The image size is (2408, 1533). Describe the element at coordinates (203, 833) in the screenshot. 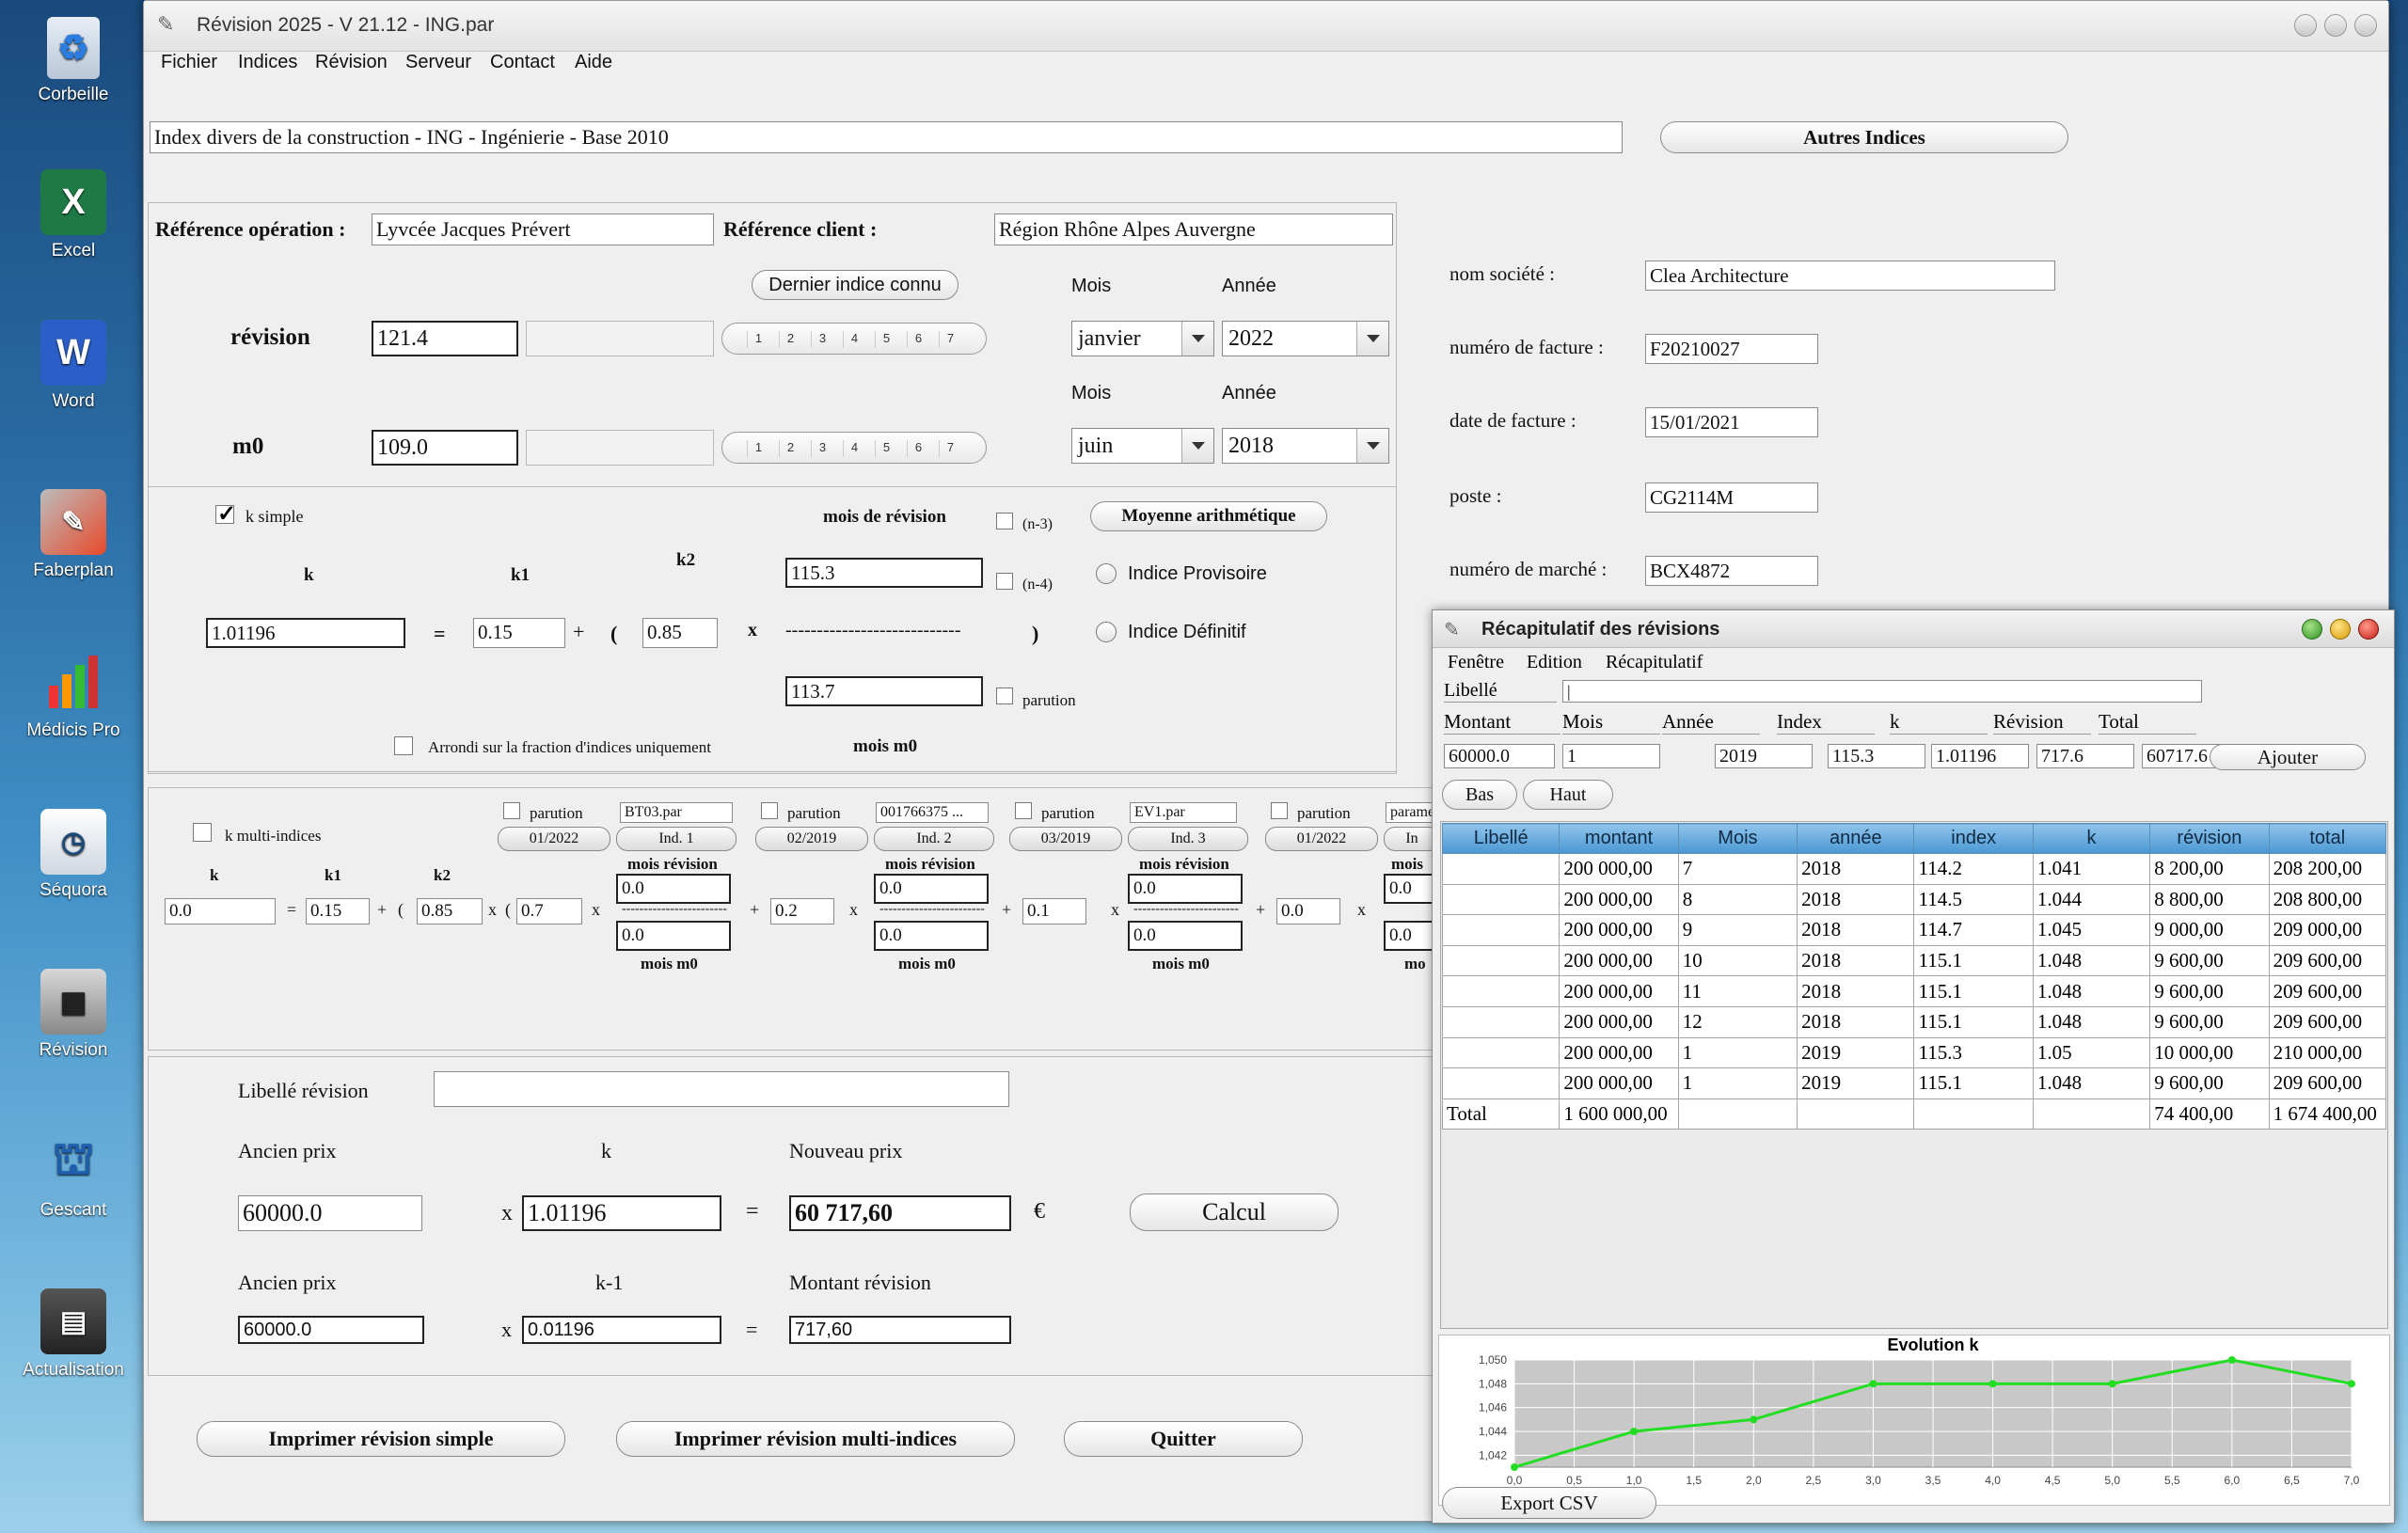

I see `k-multi-checkbox` at that location.